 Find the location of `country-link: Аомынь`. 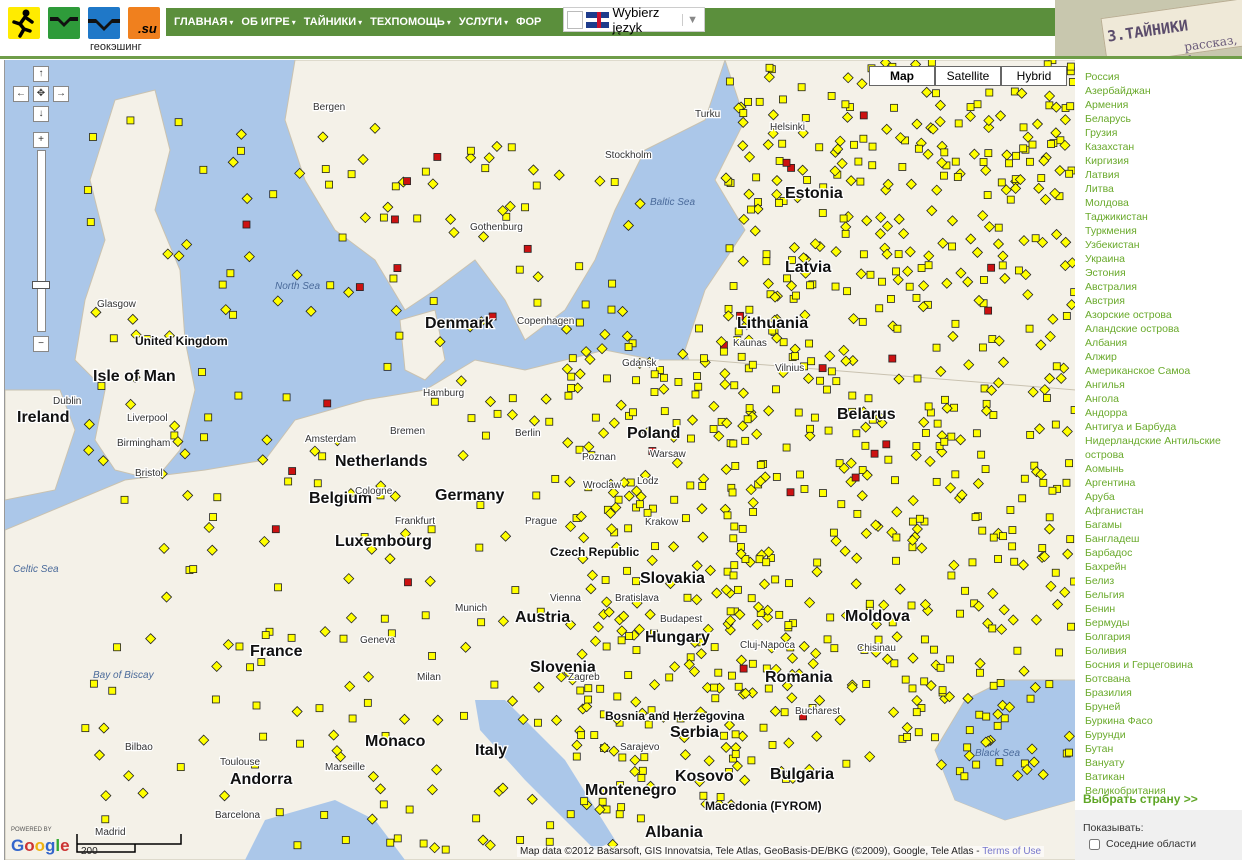

country-link: Аомынь is located at coordinates (1160, 469).